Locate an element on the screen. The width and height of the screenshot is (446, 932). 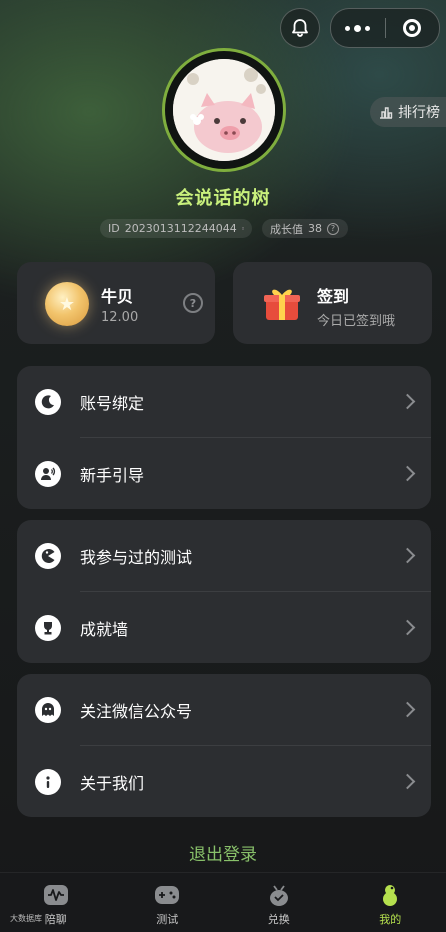
menu-item-account-binding: 账号绑定 is located at coordinates (224, 401).